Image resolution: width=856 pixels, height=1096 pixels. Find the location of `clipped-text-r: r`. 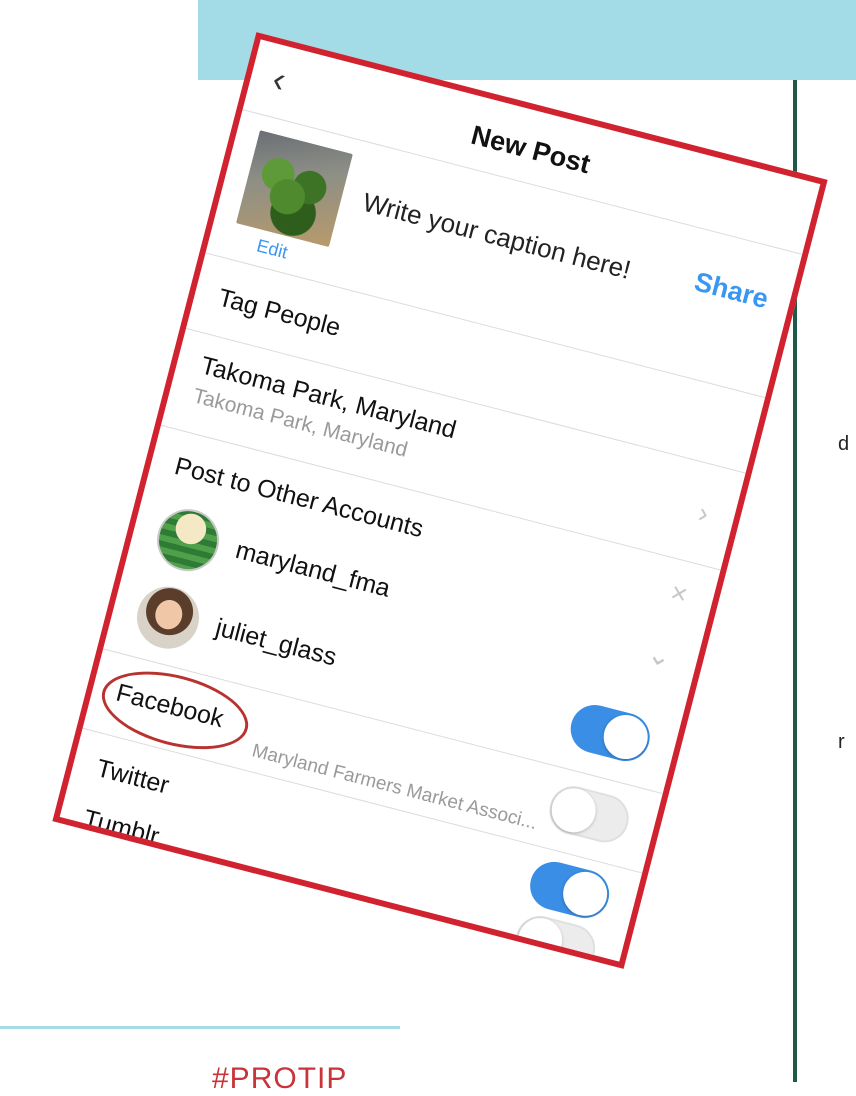

clipped-text-r: r is located at coordinates (841, 742).